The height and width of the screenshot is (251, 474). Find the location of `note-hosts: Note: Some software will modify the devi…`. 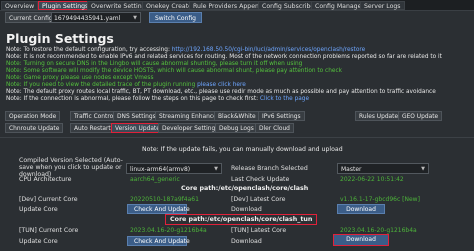

note-hosts: Note: Some software will modify the devi… is located at coordinates (174, 71).